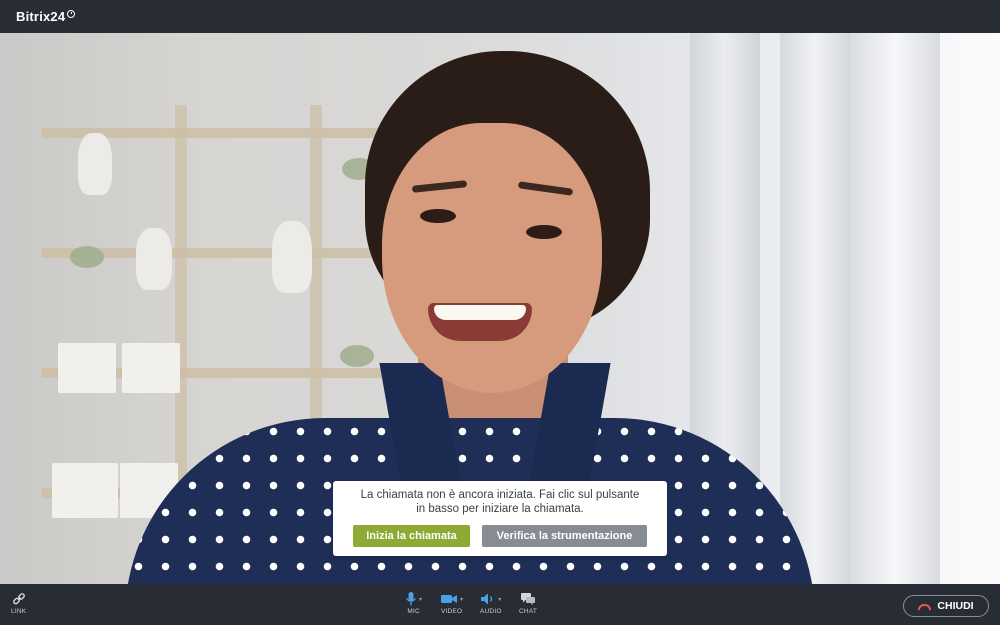 The width and height of the screenshot is (1000, 625). What do you see at coordinates (528, 599) in the screenshot?
I see `chat-icon` at bounding box center [528, 599].